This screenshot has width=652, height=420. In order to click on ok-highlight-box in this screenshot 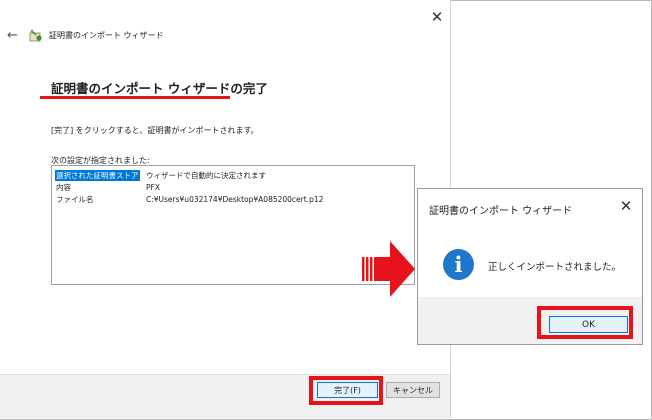, I will do `click(585, 322)`.